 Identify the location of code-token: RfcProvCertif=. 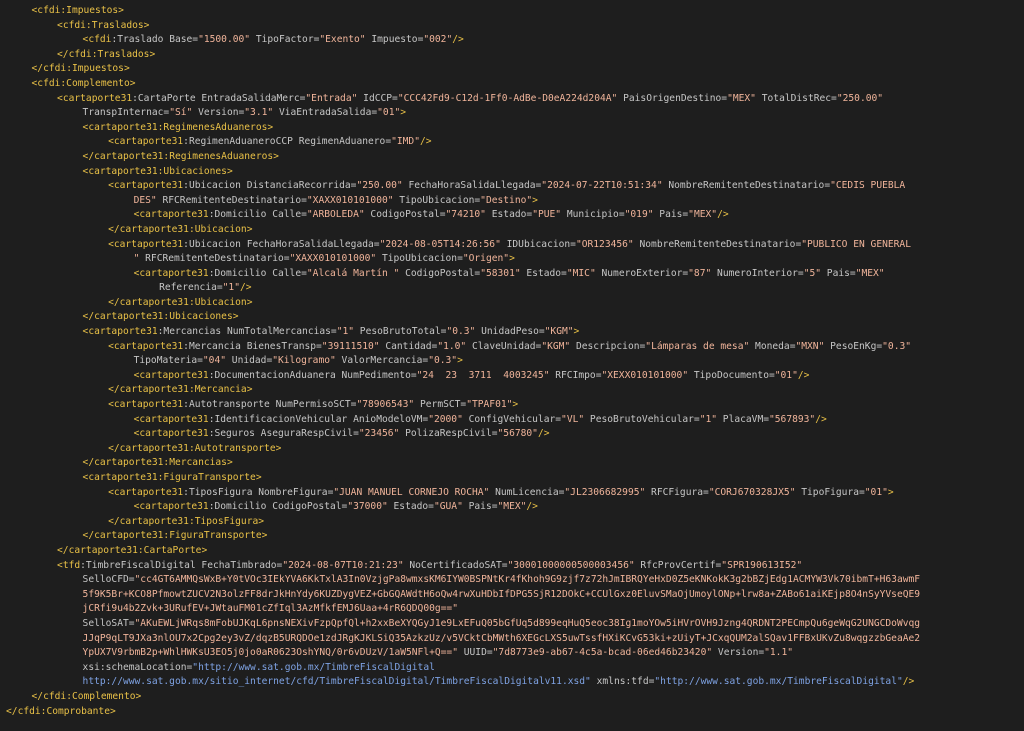
(678, 565).